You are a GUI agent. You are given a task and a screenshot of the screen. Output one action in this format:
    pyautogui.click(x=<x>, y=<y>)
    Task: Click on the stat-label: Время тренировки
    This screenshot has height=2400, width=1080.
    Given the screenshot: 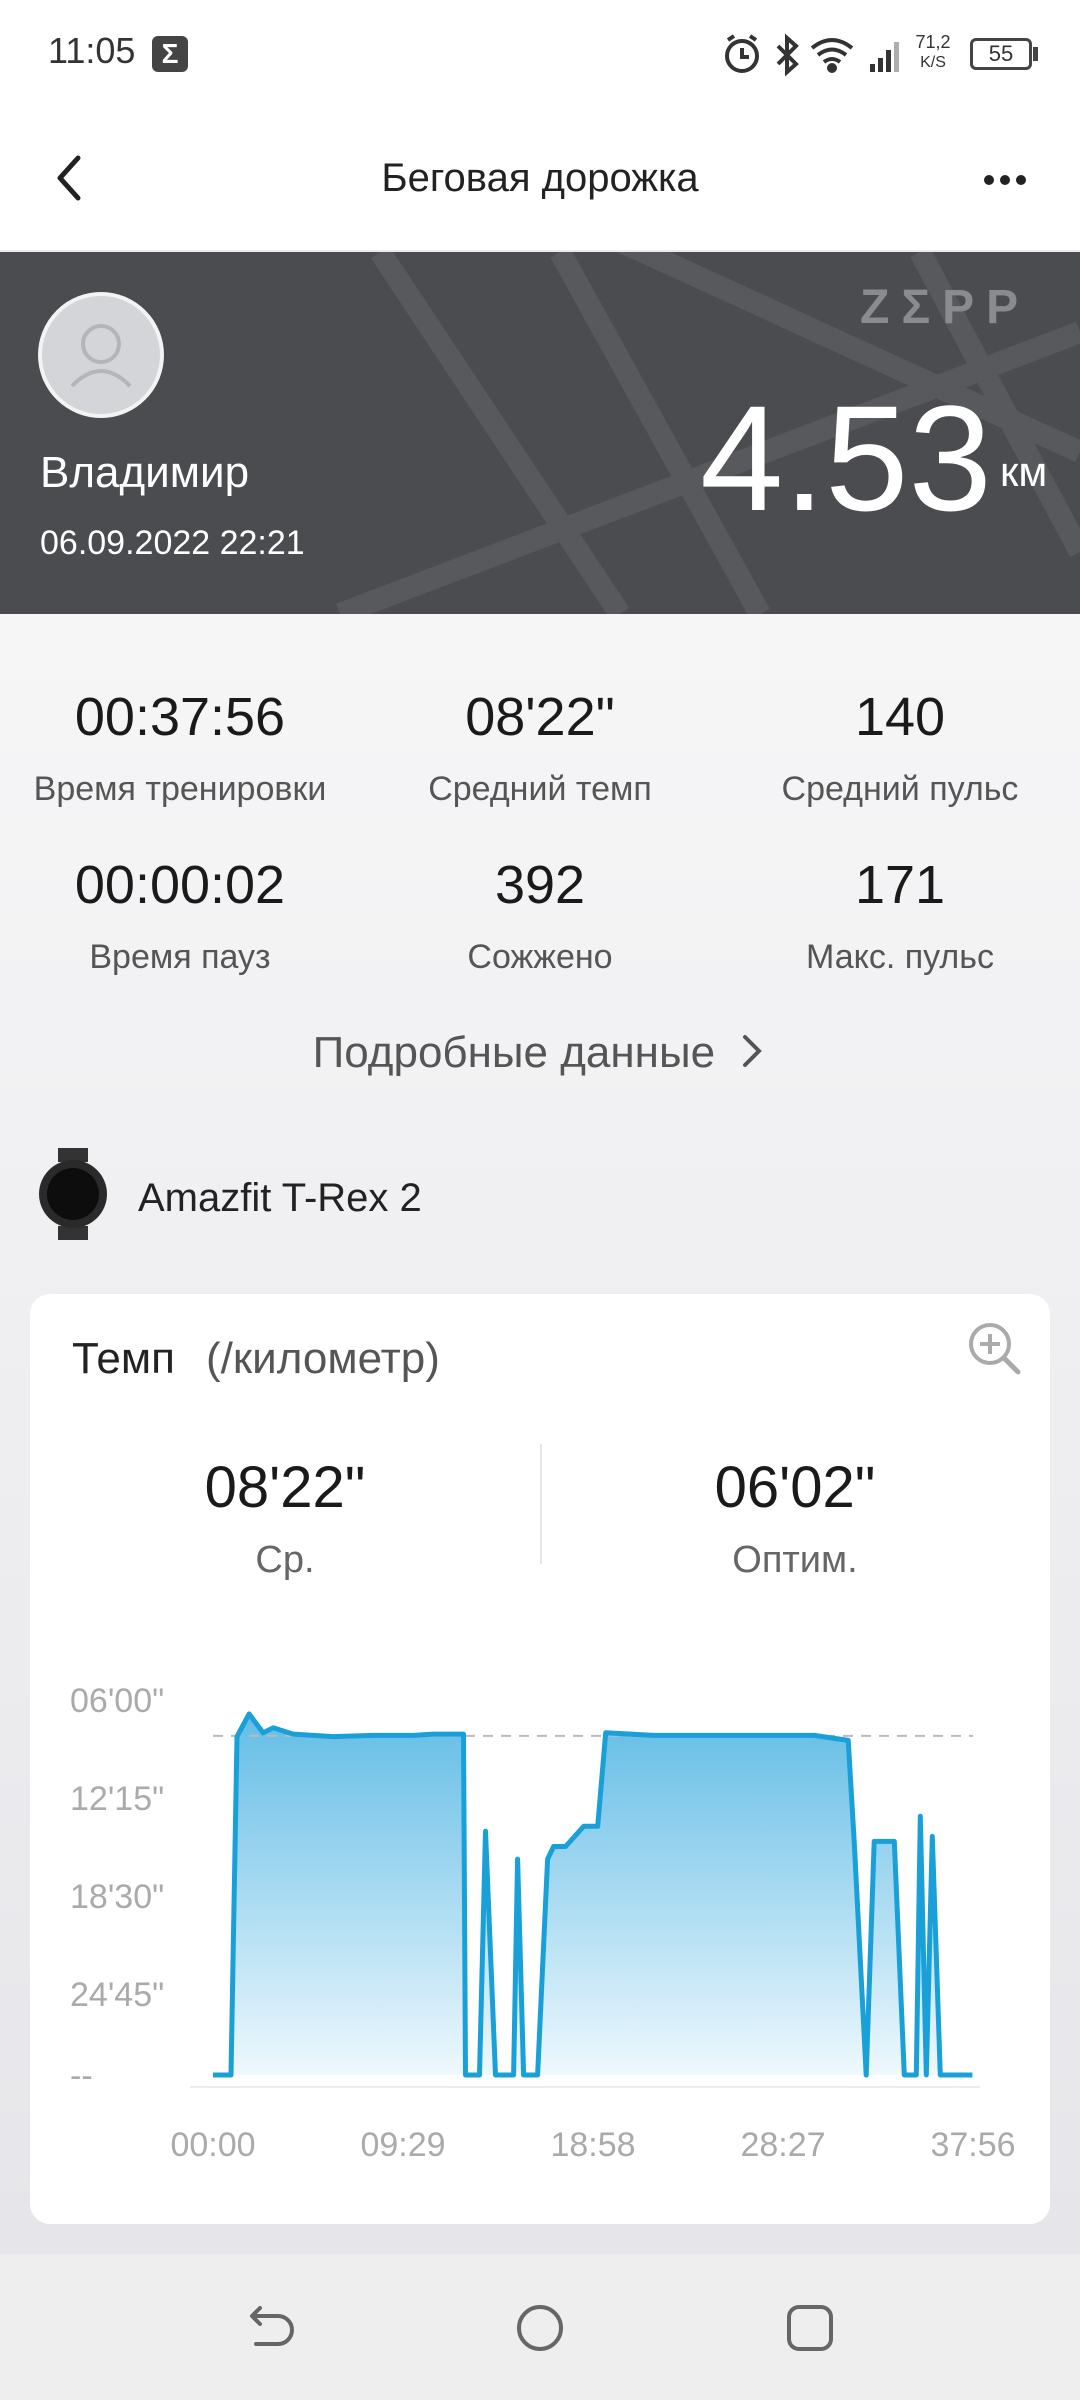 What is the action you would take?
    pyautogui.click(x=180, y=789)
    